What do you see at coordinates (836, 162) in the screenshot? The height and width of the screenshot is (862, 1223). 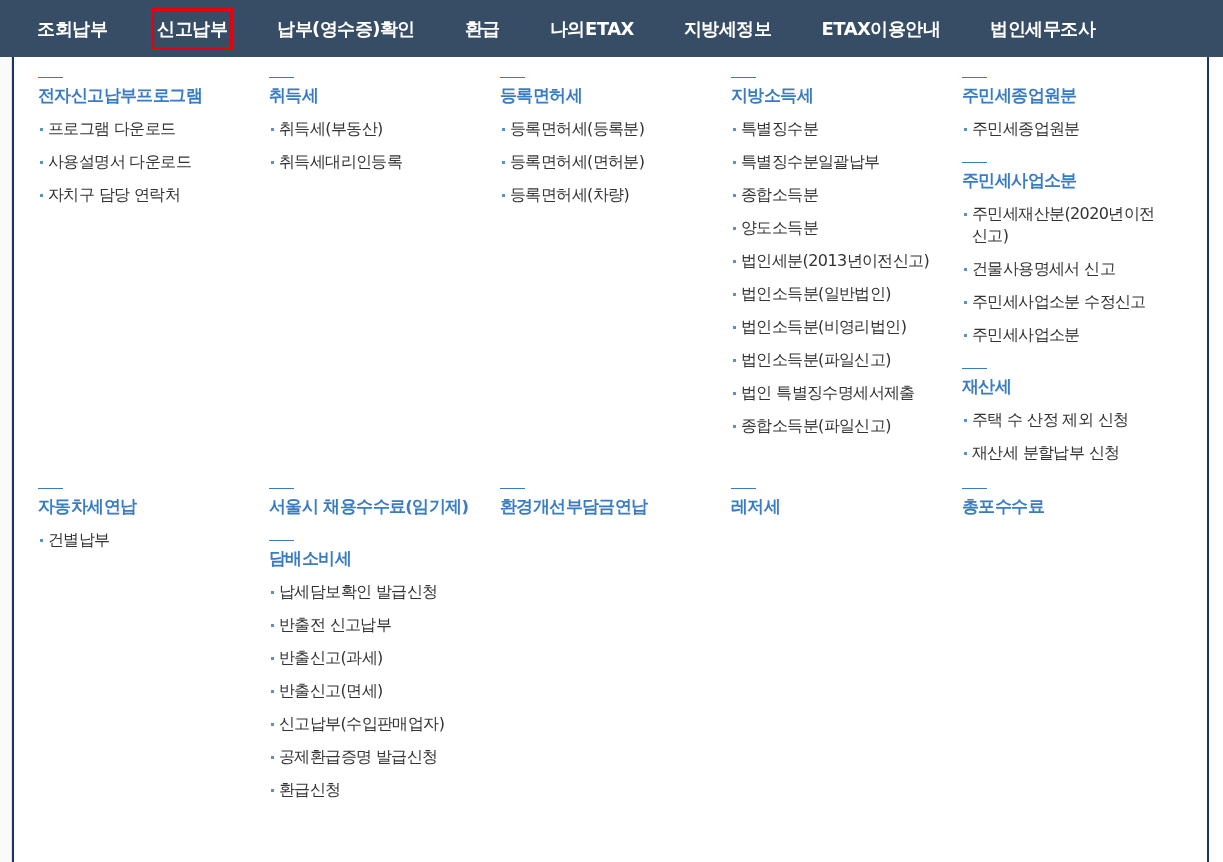 I see `submenu-link: 특별징수분일괄납부` at bounding box center [836, 162].